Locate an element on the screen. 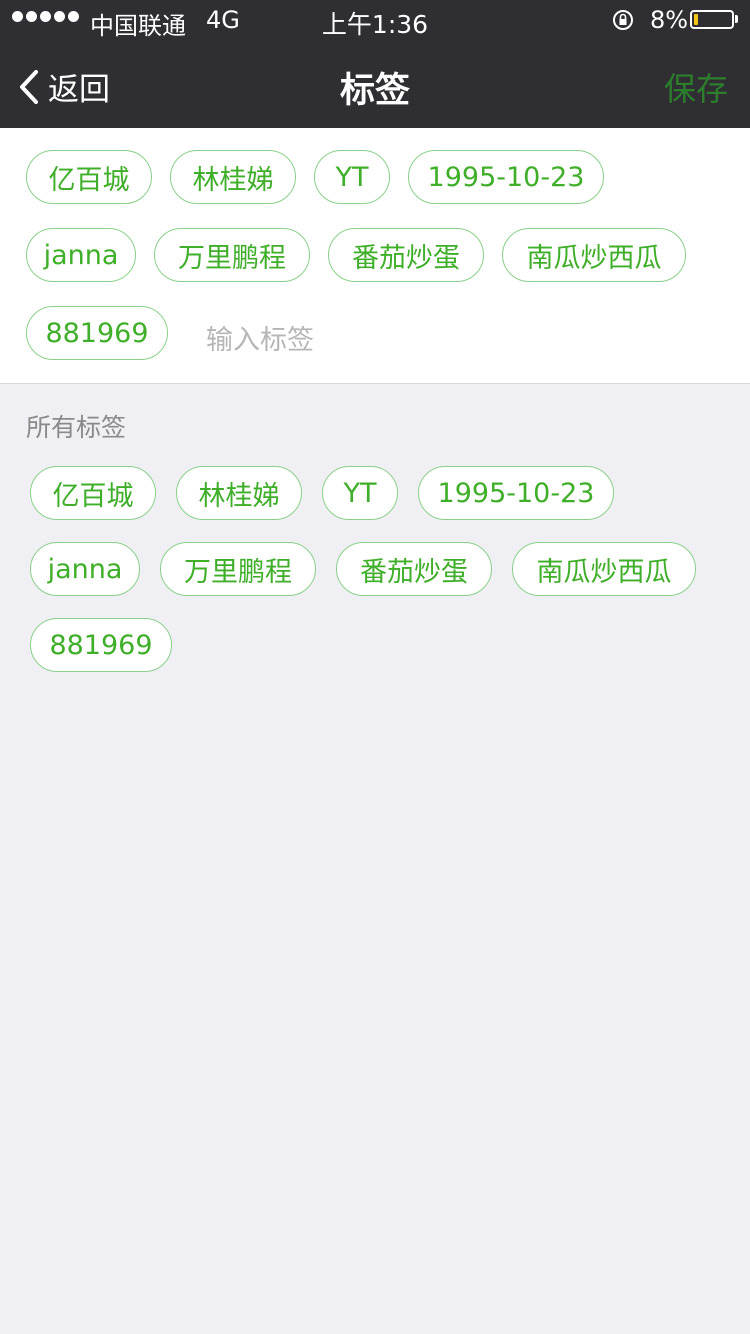  all-tag: 番茄炒蛋 is located at coordinates (414, 569).